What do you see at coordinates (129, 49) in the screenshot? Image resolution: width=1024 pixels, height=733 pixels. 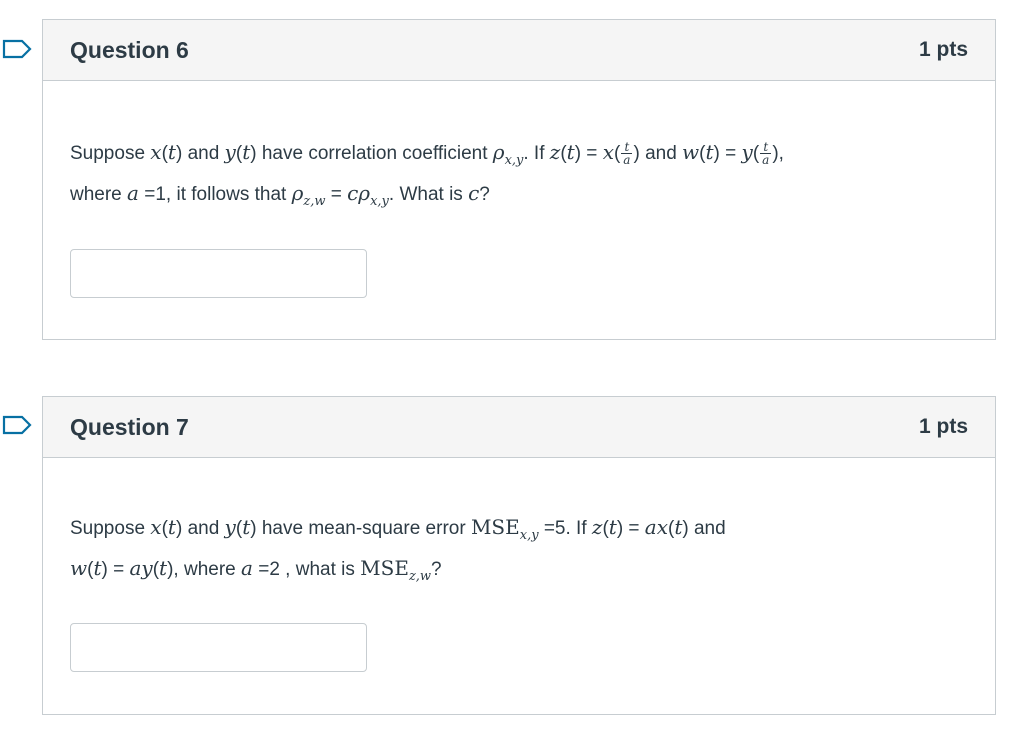 I see `question-title: Question 6` at bounding box center [129, 49].